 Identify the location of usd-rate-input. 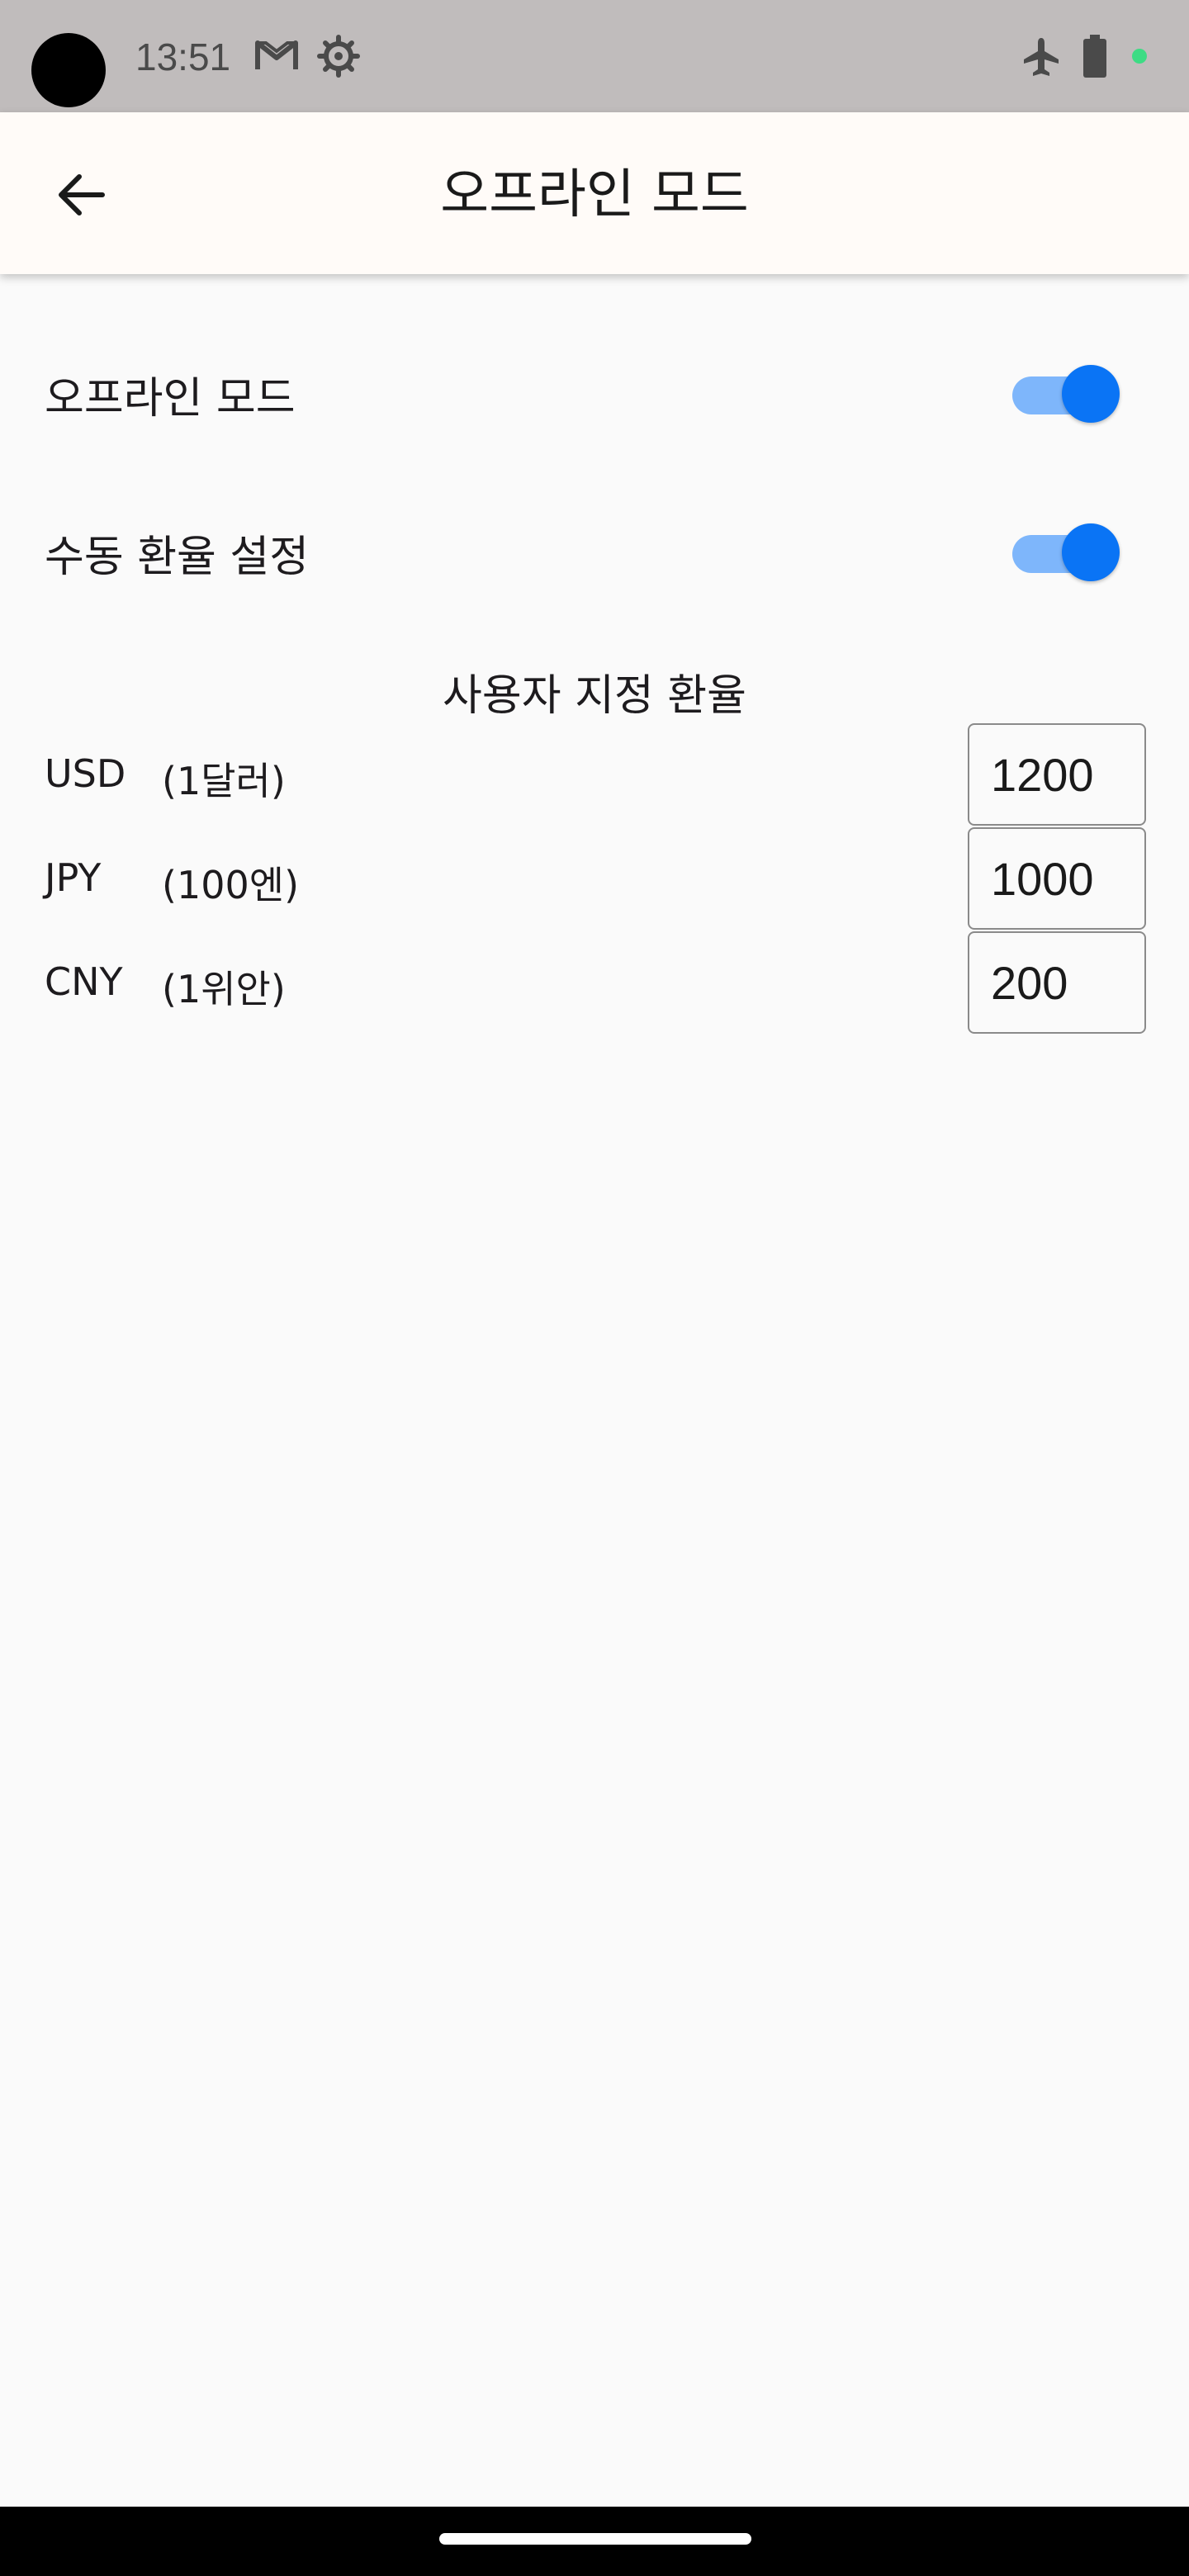
(1057, 774).